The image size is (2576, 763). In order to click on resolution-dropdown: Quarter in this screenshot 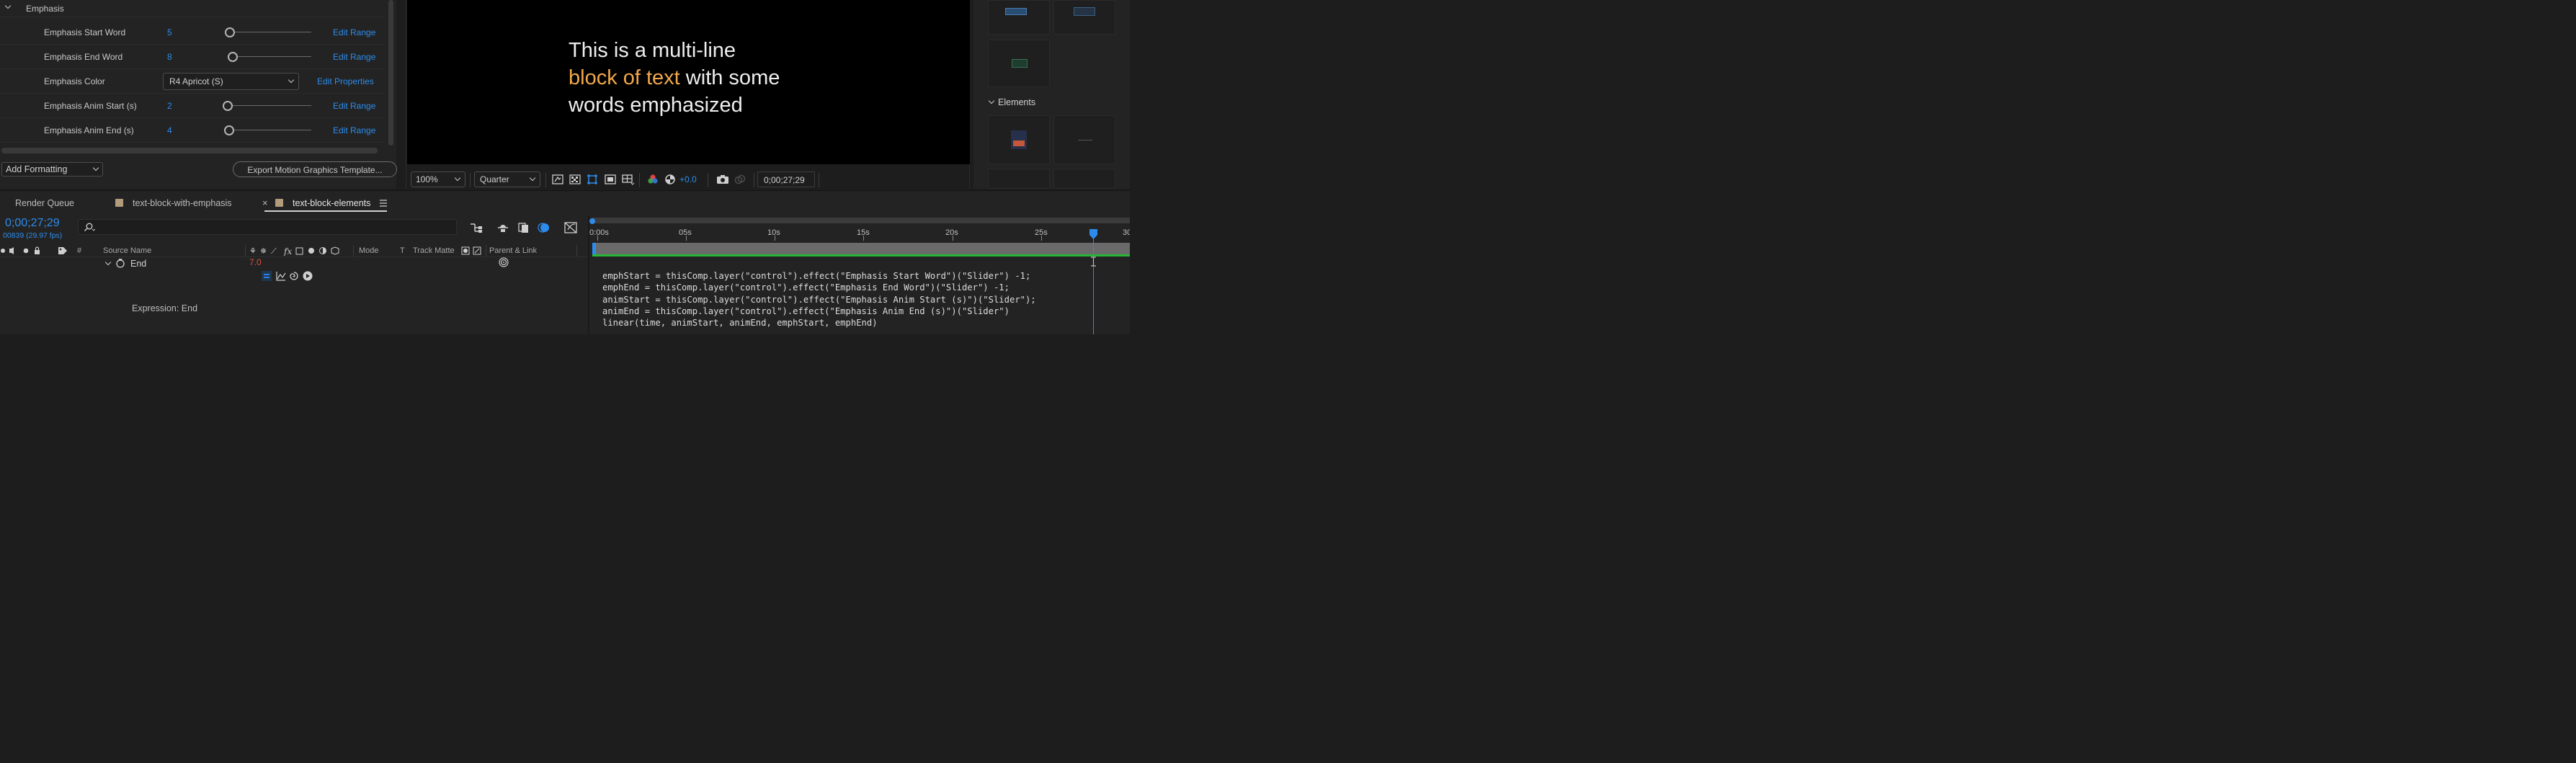, I will do `click(507, 179)`.